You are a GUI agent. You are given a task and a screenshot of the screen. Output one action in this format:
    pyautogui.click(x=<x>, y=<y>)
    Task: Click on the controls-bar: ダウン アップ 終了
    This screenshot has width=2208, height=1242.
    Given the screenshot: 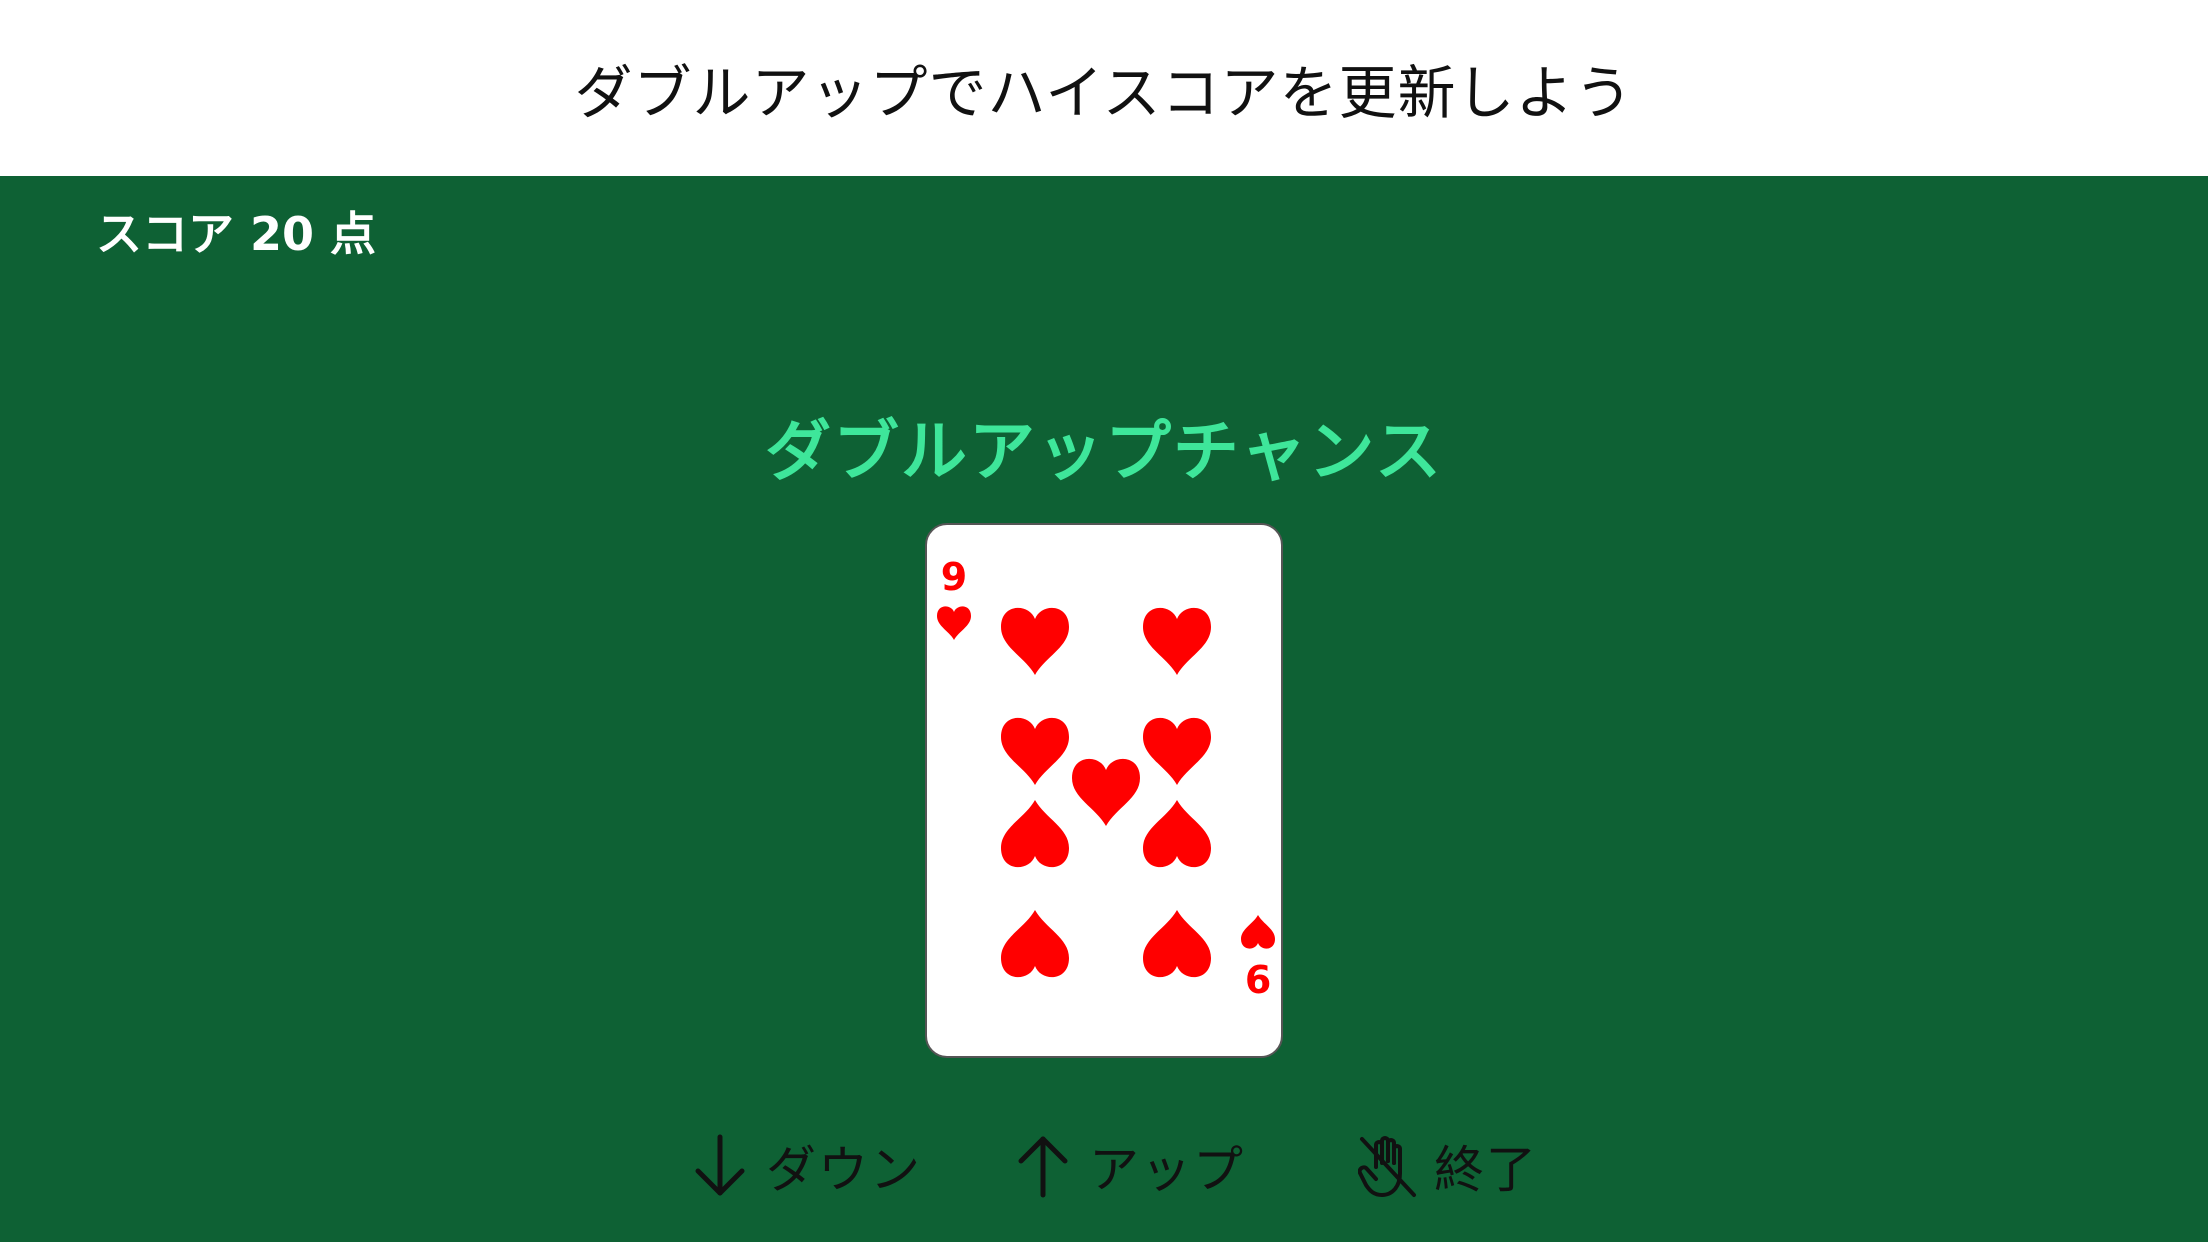 What is the action you would take?
    pyautogui.click(x=1104, y=1166)
    